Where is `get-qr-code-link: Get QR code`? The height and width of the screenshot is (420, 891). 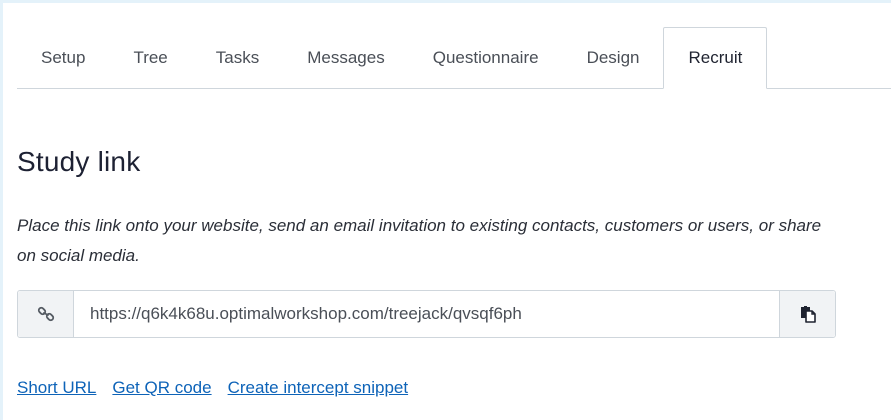 get-qr-code-link: Get QR code is located at coordinates (161, 388).